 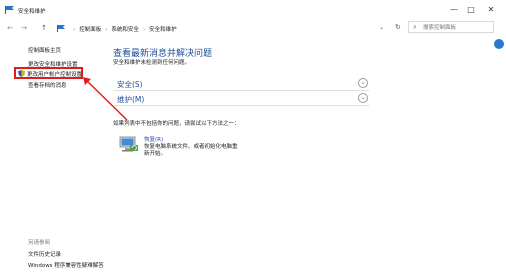 I want to click on breadcrumb-item-security-maintenance: 安全和维护, so click(x=163, y=30).